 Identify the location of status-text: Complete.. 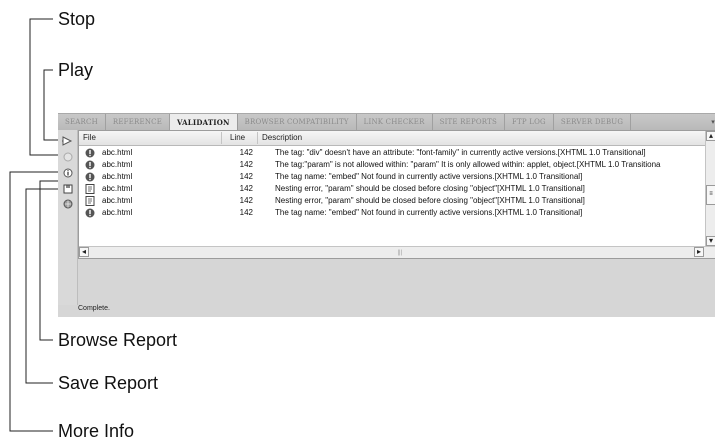
(94, 308).